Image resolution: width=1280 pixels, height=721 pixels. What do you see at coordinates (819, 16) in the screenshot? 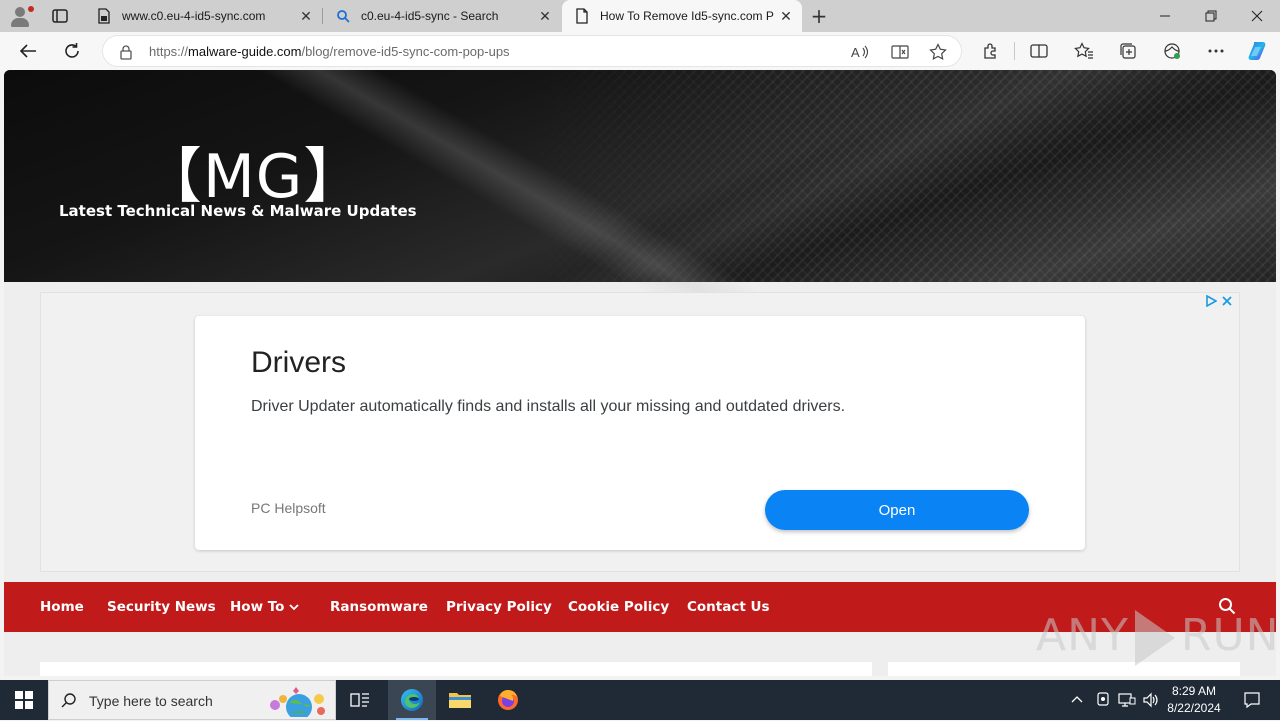
I see `new-tab-button: +` at bounding box center [819, 16].